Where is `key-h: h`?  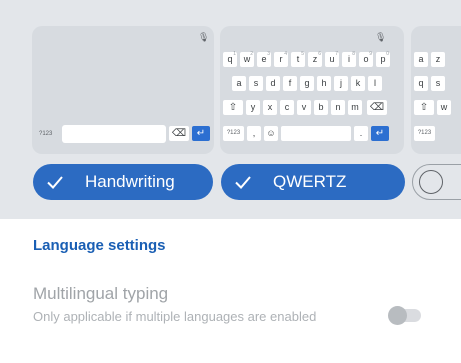
key-h: h is located at coordinates (324, 83).